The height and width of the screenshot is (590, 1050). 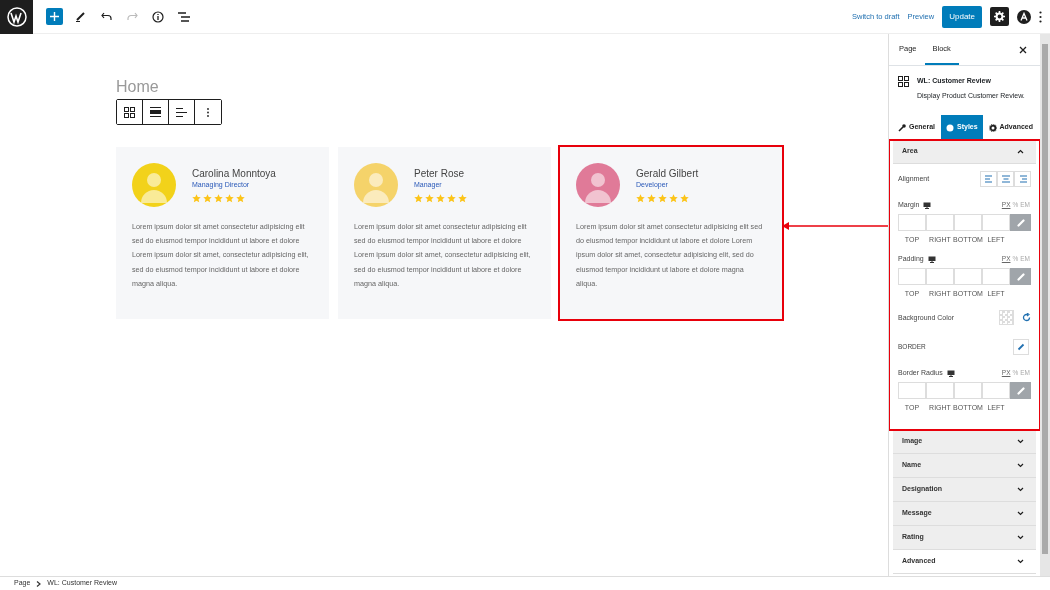 I want to click on reset-icon, so click(x=1026, y=318).